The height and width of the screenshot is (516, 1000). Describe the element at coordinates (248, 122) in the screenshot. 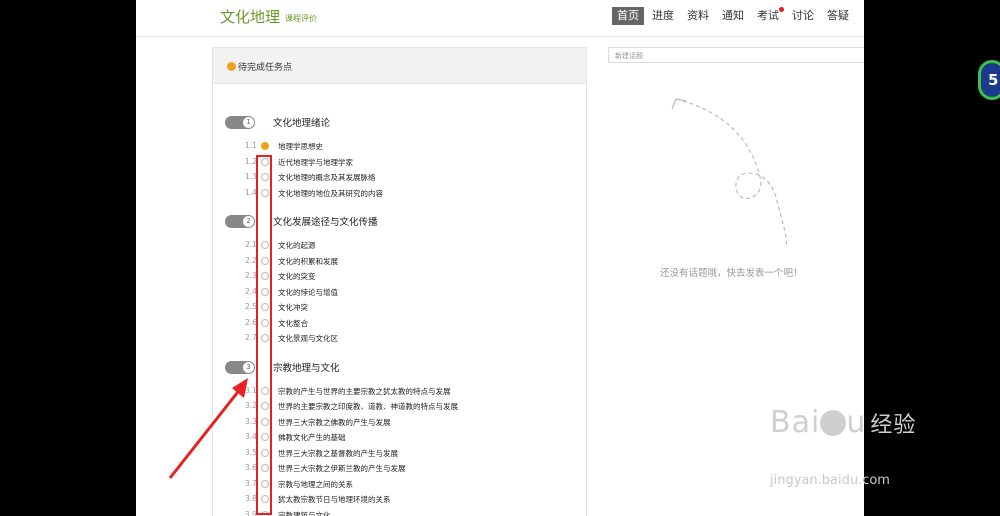

I see `chapter-number: 1` at that location.